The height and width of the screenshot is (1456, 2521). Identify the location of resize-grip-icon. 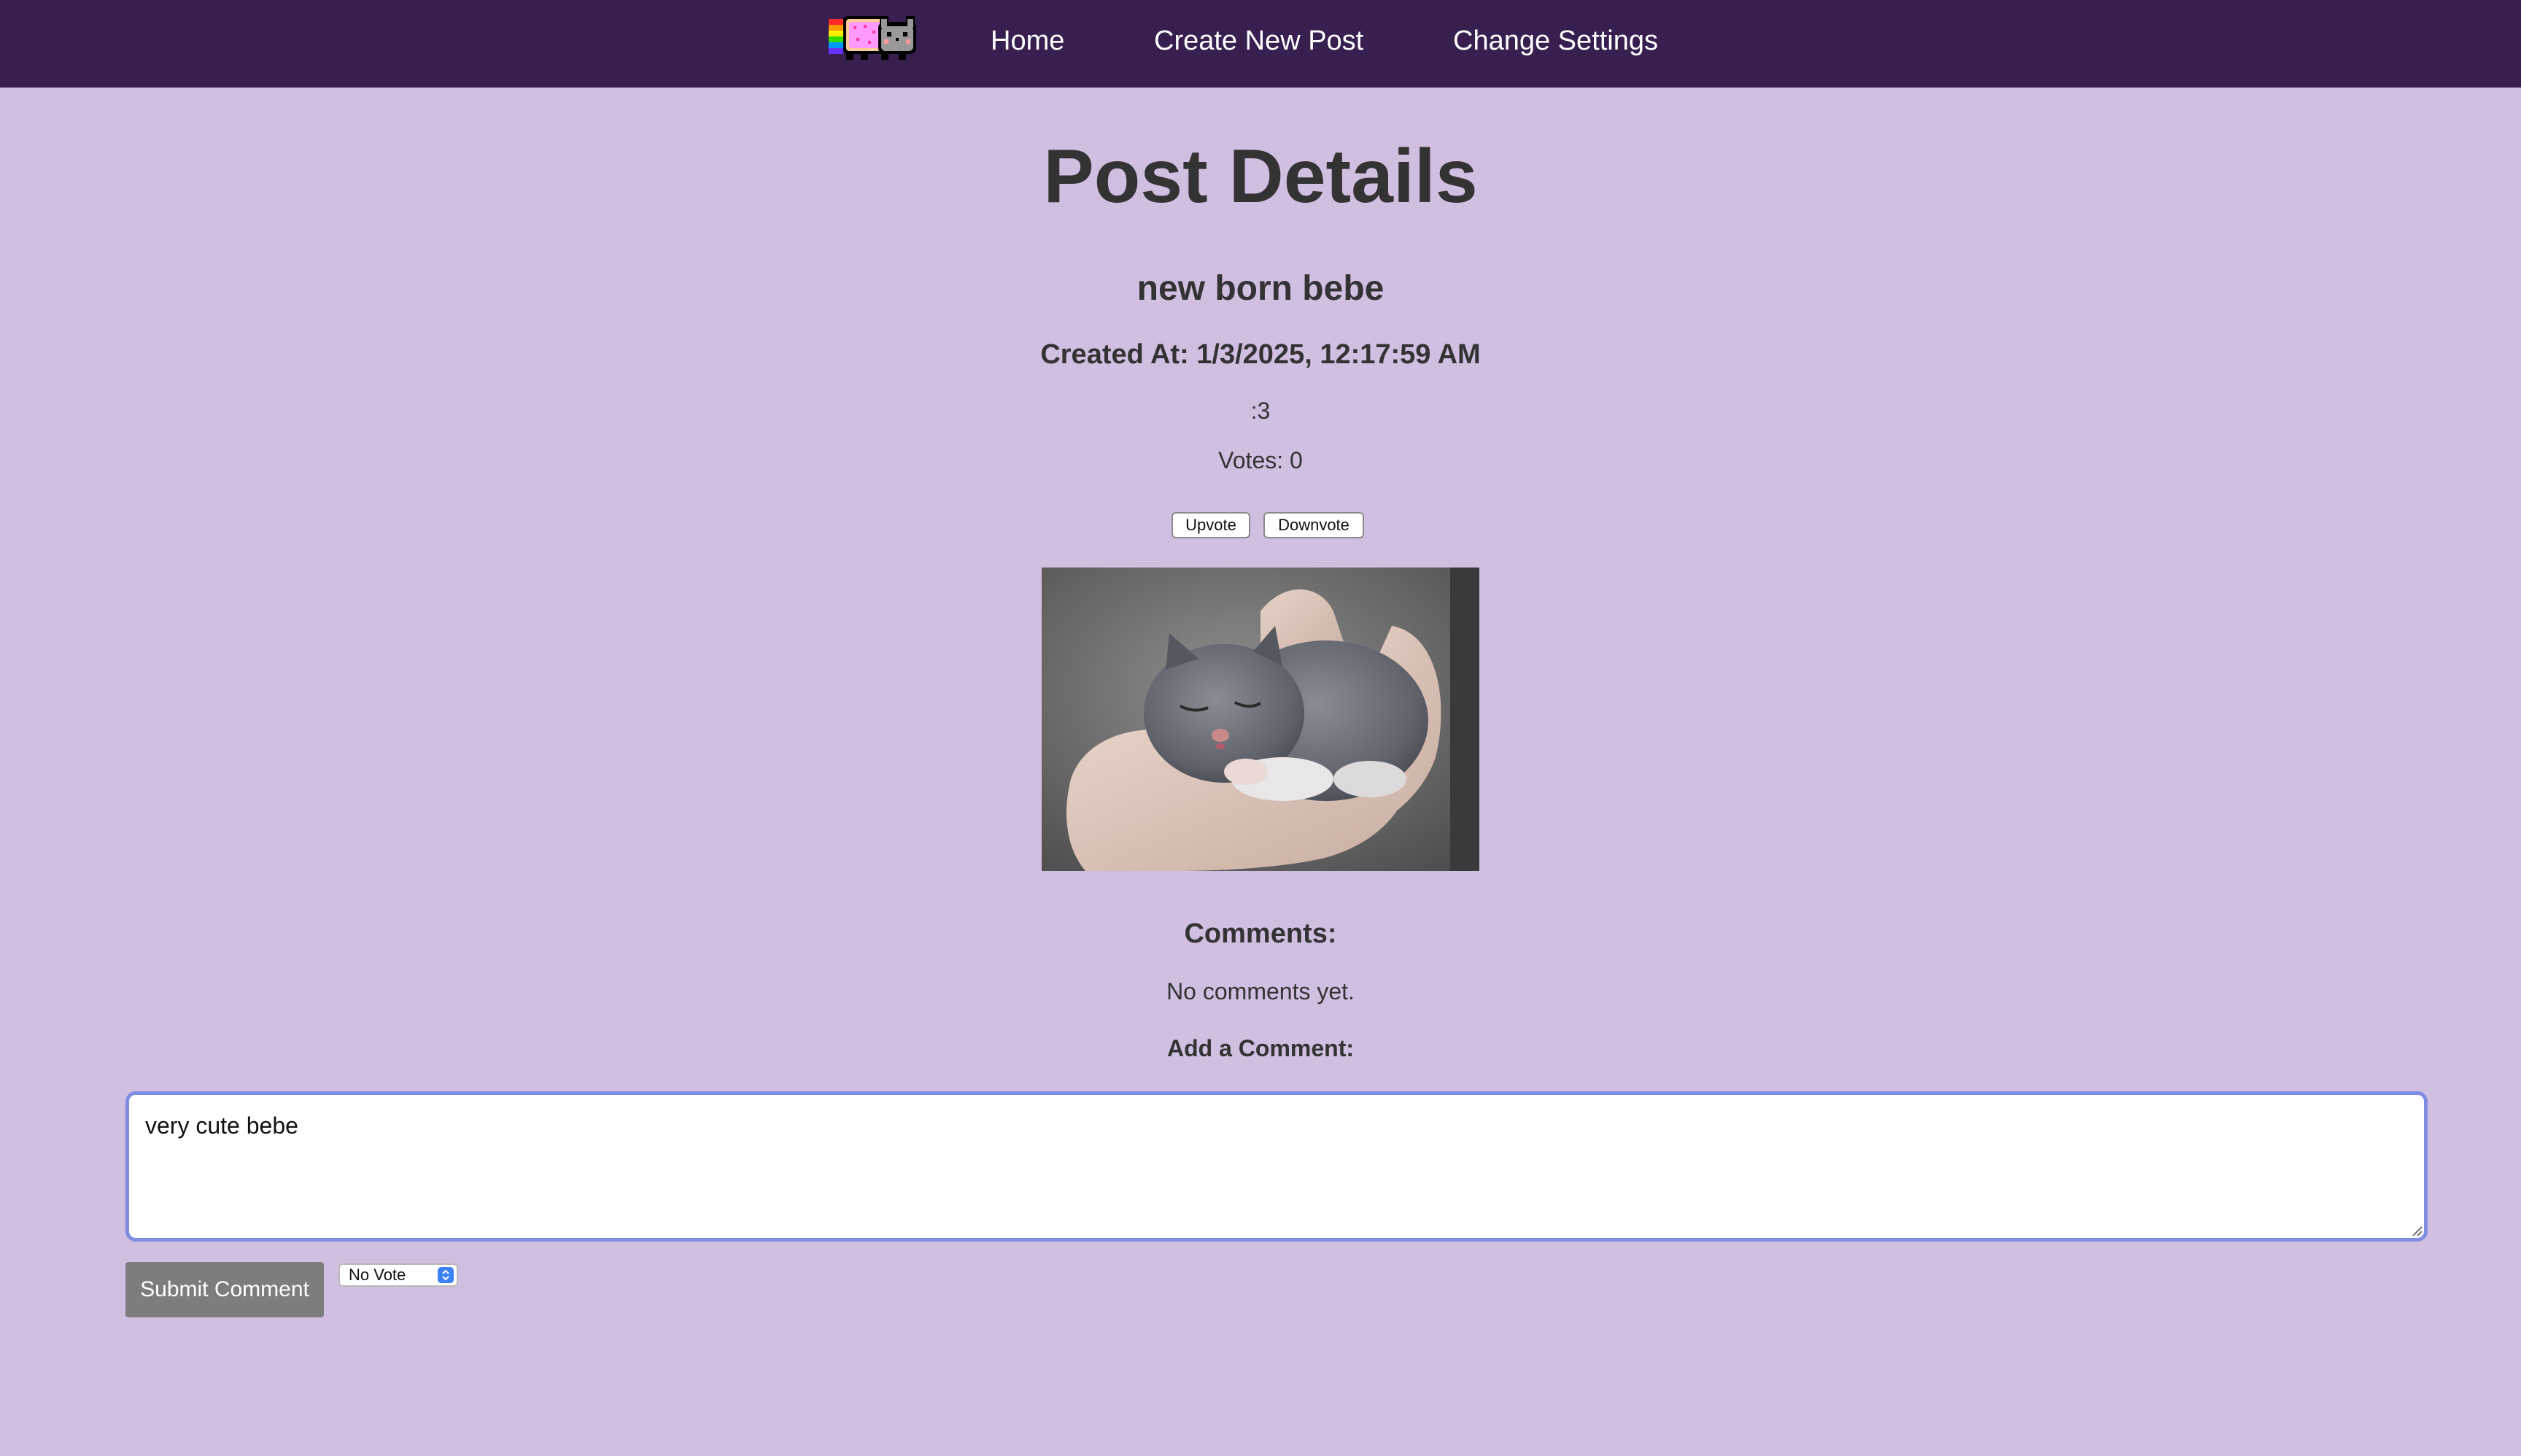
(2416, 1230).